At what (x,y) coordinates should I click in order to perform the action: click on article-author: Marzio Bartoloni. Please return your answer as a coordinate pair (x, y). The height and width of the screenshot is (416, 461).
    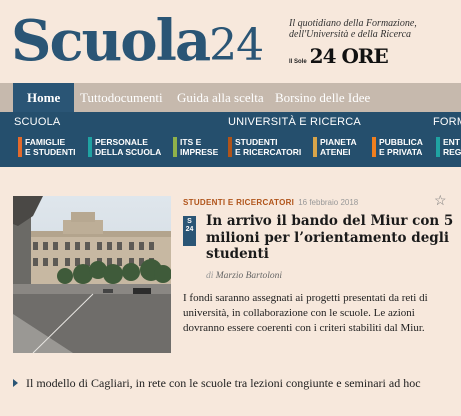
    Looking at the image, I should click on (249, 276).